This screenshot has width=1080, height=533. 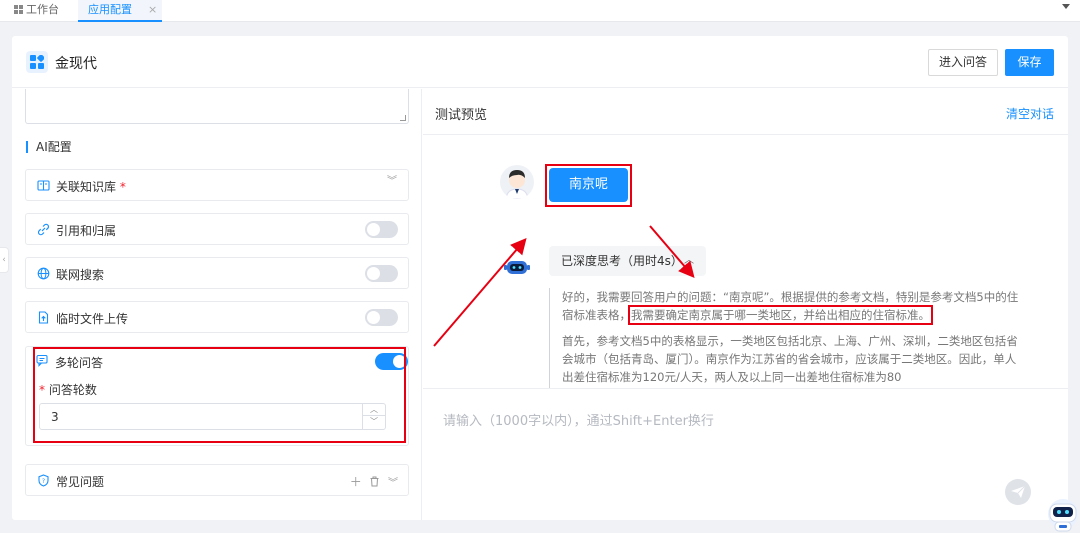 I want to click on section-title-ai-config: AI配置, so click(x=49, y=147).